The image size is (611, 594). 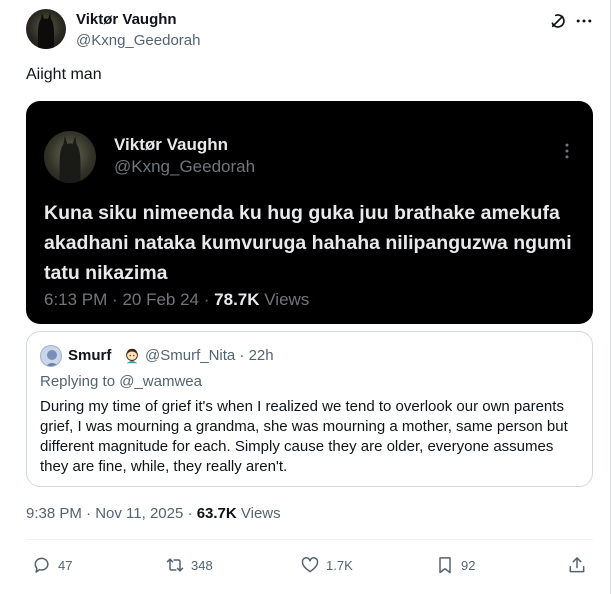 I want to click on embedded-date: 20 Feb 24, so click(x=161, y=299).